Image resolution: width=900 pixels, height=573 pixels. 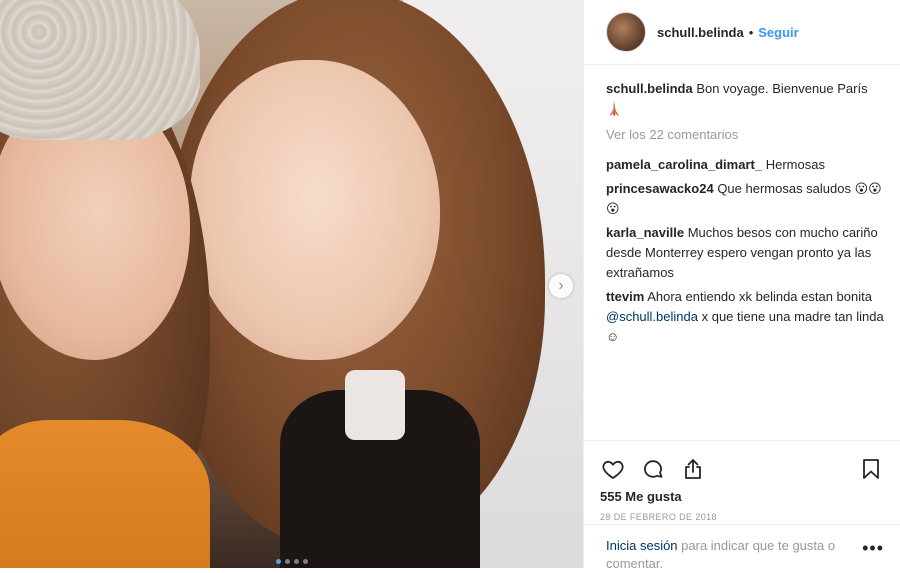 What do you see at coordinates (649, 88) in the screenshot?
I see `caption-username-link: schull.belinda` at bounding box center [649, 88].